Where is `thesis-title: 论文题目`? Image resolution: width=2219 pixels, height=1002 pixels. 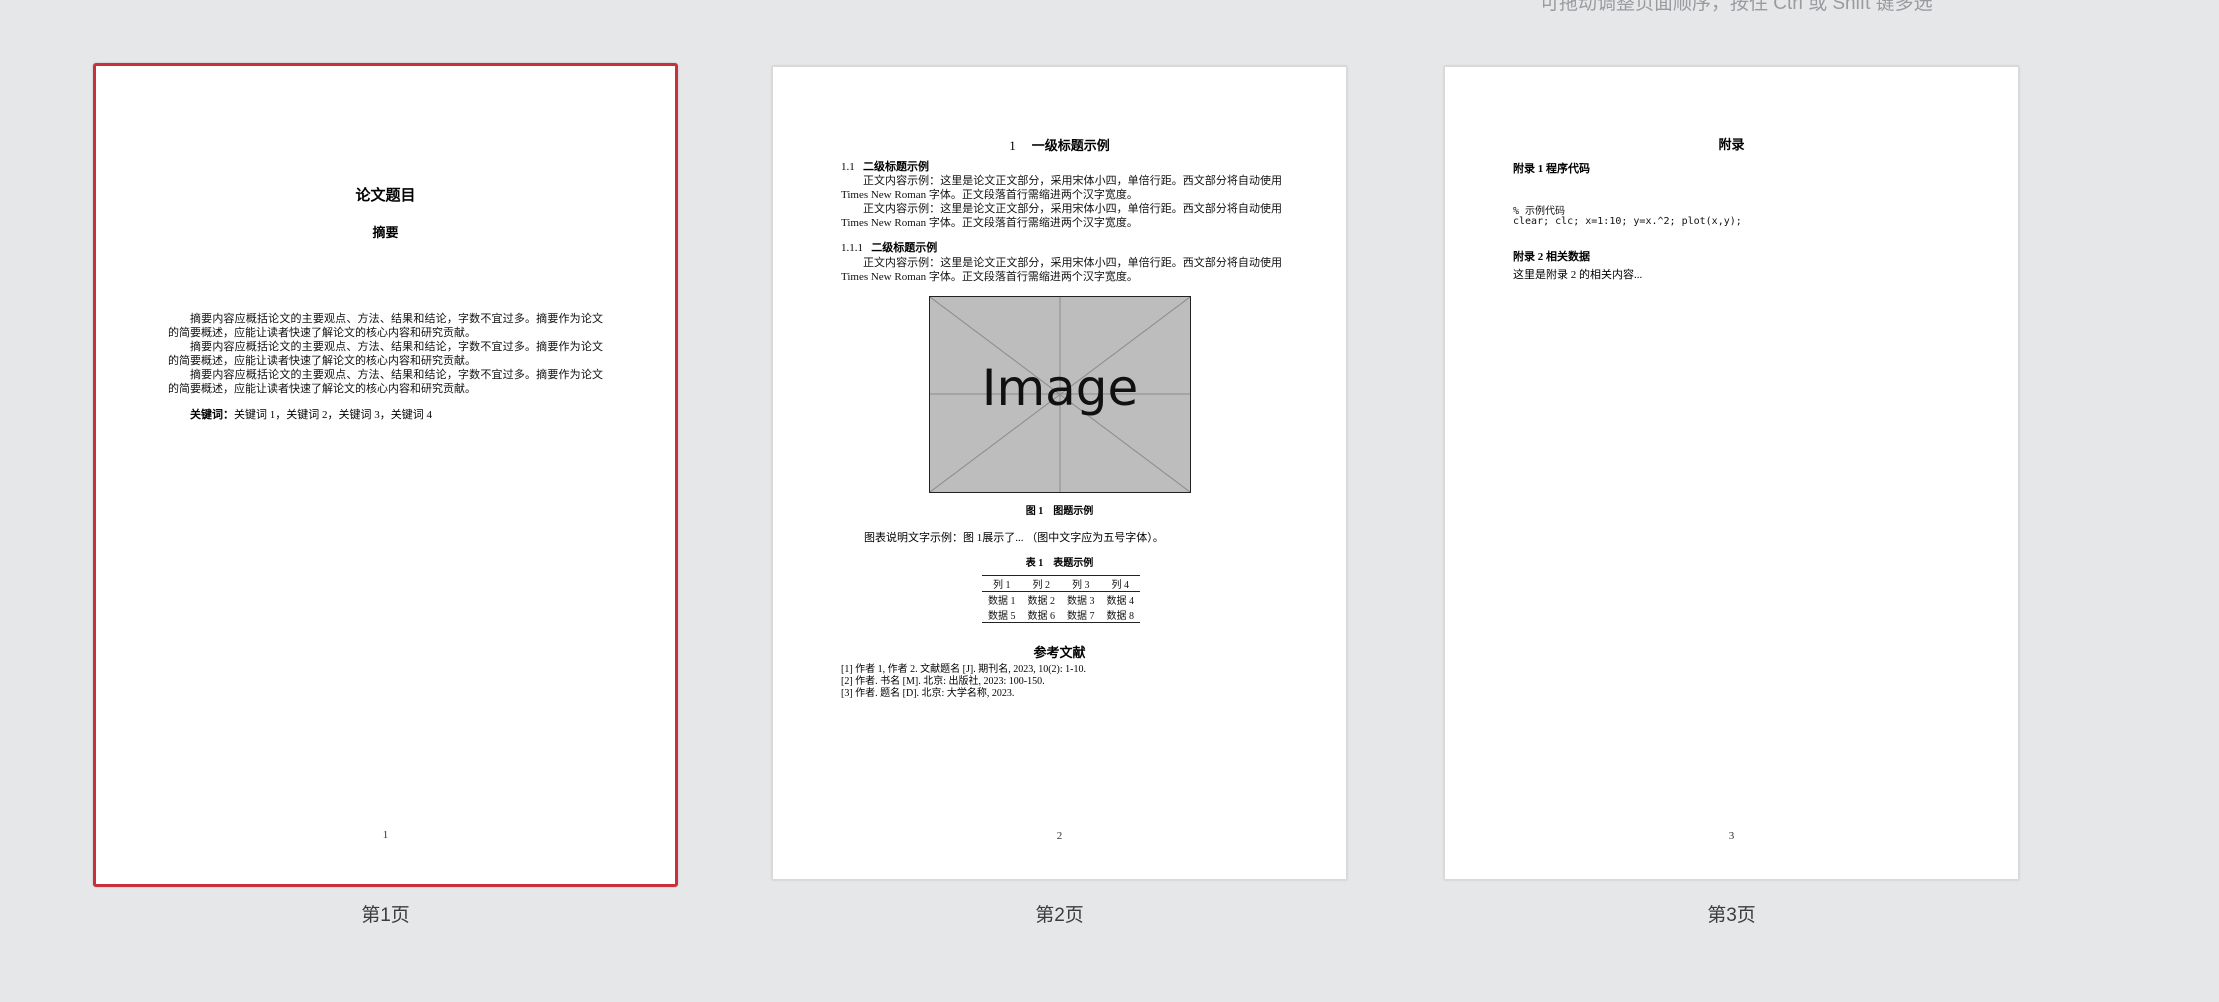
thesis-title: 论文题目 is located at coordinates (385, 196).